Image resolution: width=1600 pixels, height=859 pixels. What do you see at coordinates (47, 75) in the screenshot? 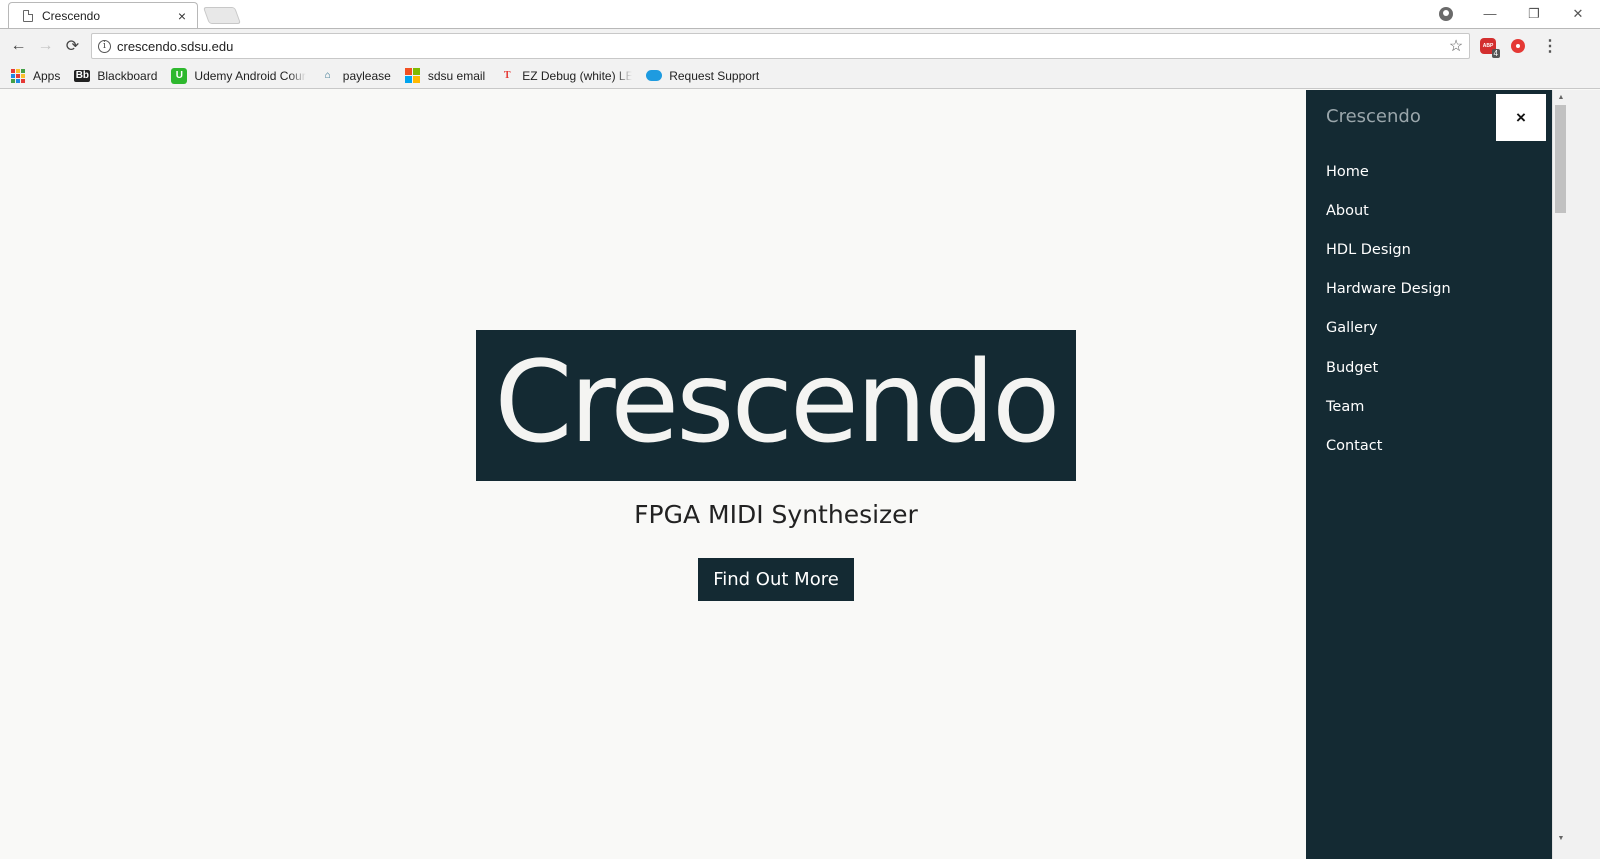
I see `bookmark-label: Apps` at bounding box center [47, 75].